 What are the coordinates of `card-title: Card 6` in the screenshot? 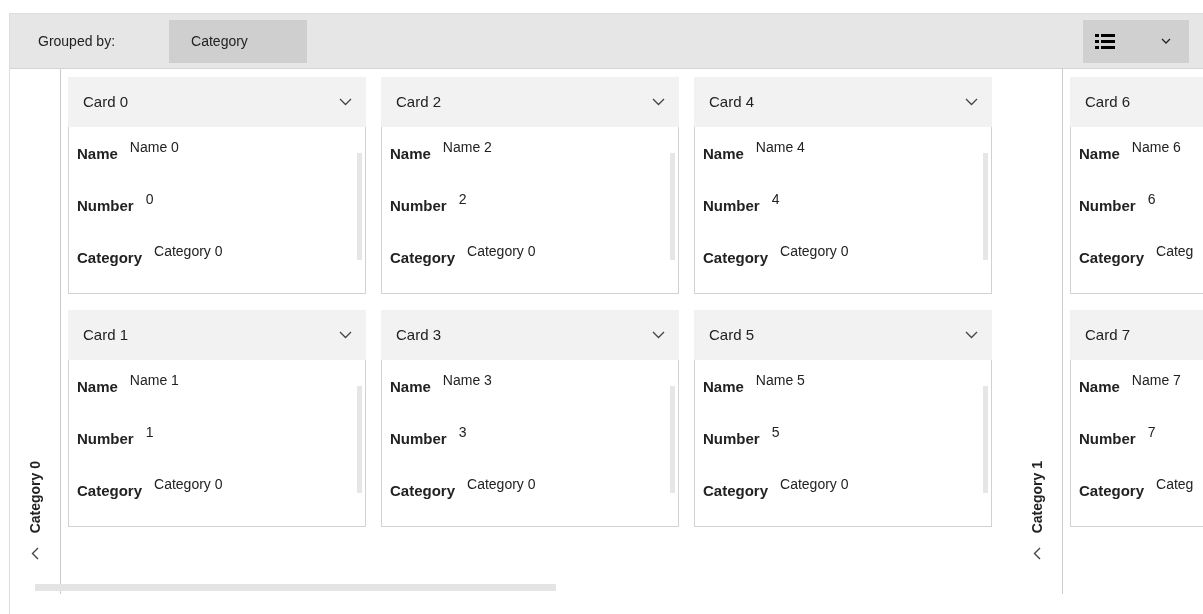 It's located at (1108, 101).